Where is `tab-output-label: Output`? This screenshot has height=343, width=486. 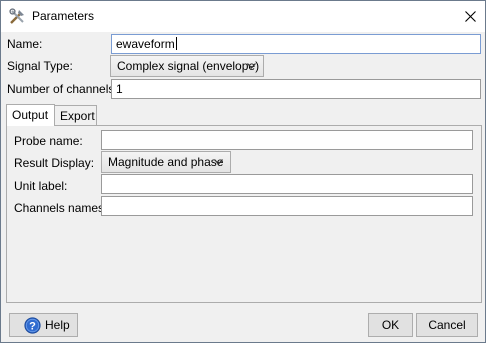
tab-output-label: Output is located at coordinates (30, 115).